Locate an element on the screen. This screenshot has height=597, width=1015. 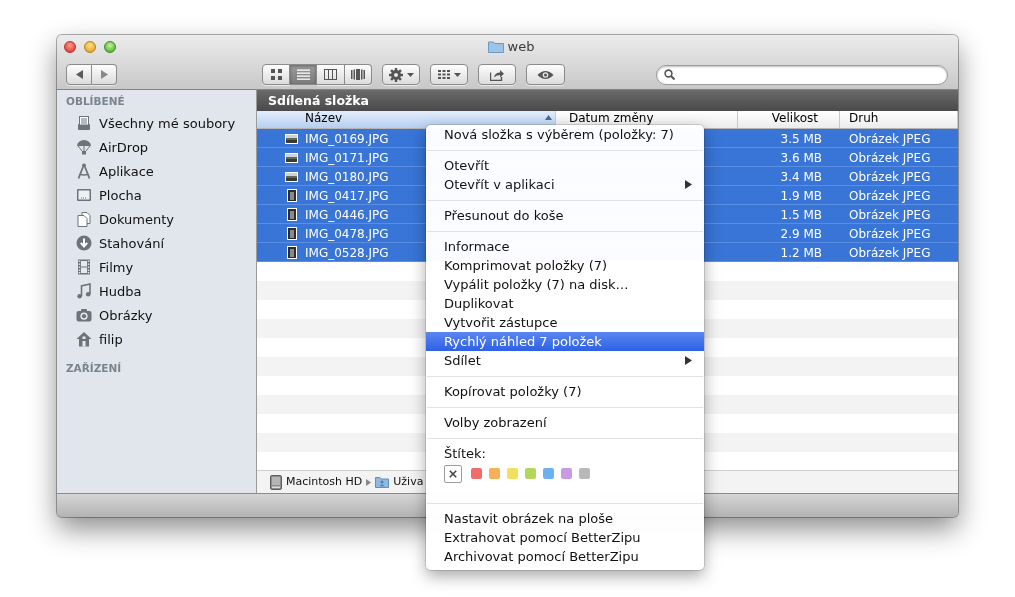
column-header: Název is located at coordinates (406, 119).